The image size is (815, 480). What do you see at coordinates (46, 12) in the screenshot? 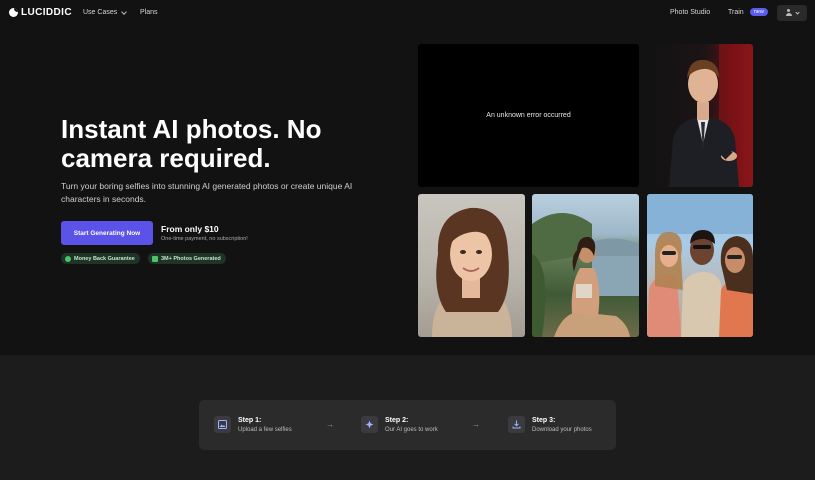
I see `brand-name: LUCIDDIC` at bounding box center [46, 12].